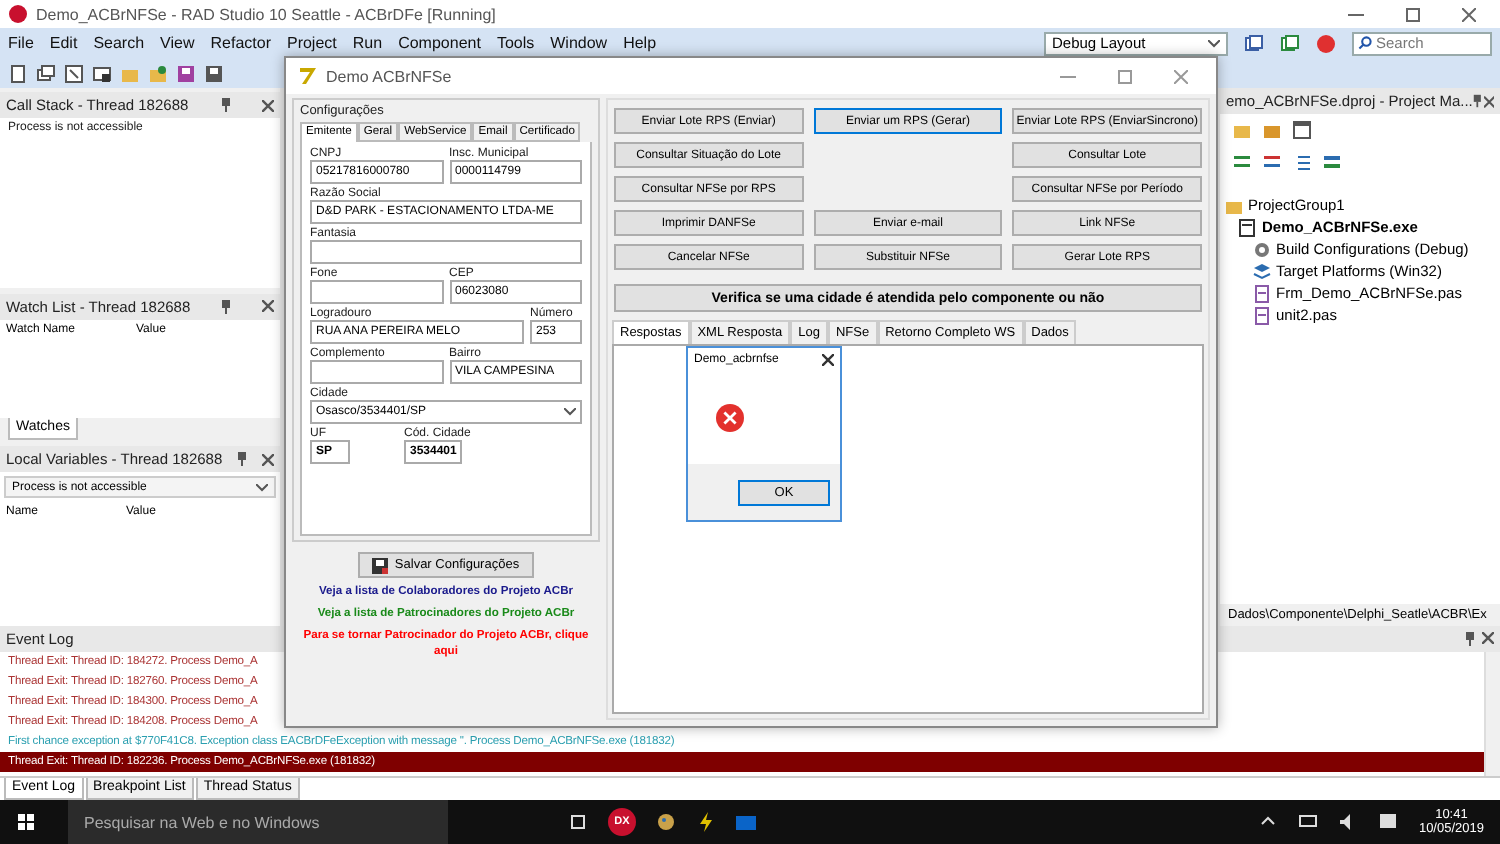 This screenshot has height=844, width=1500. I want to click on search-icon, so click(1365, 43).